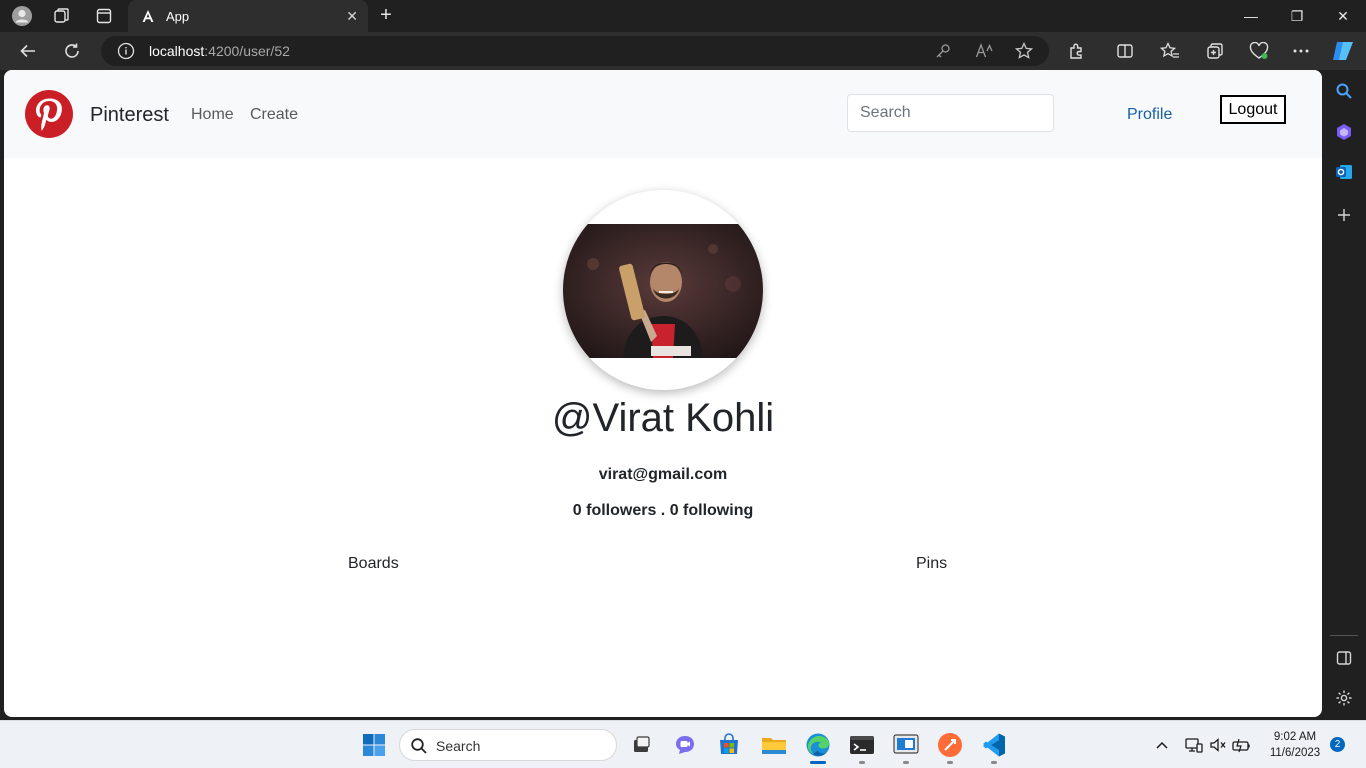  I want to click on site-info-icon, so click(126, 51).